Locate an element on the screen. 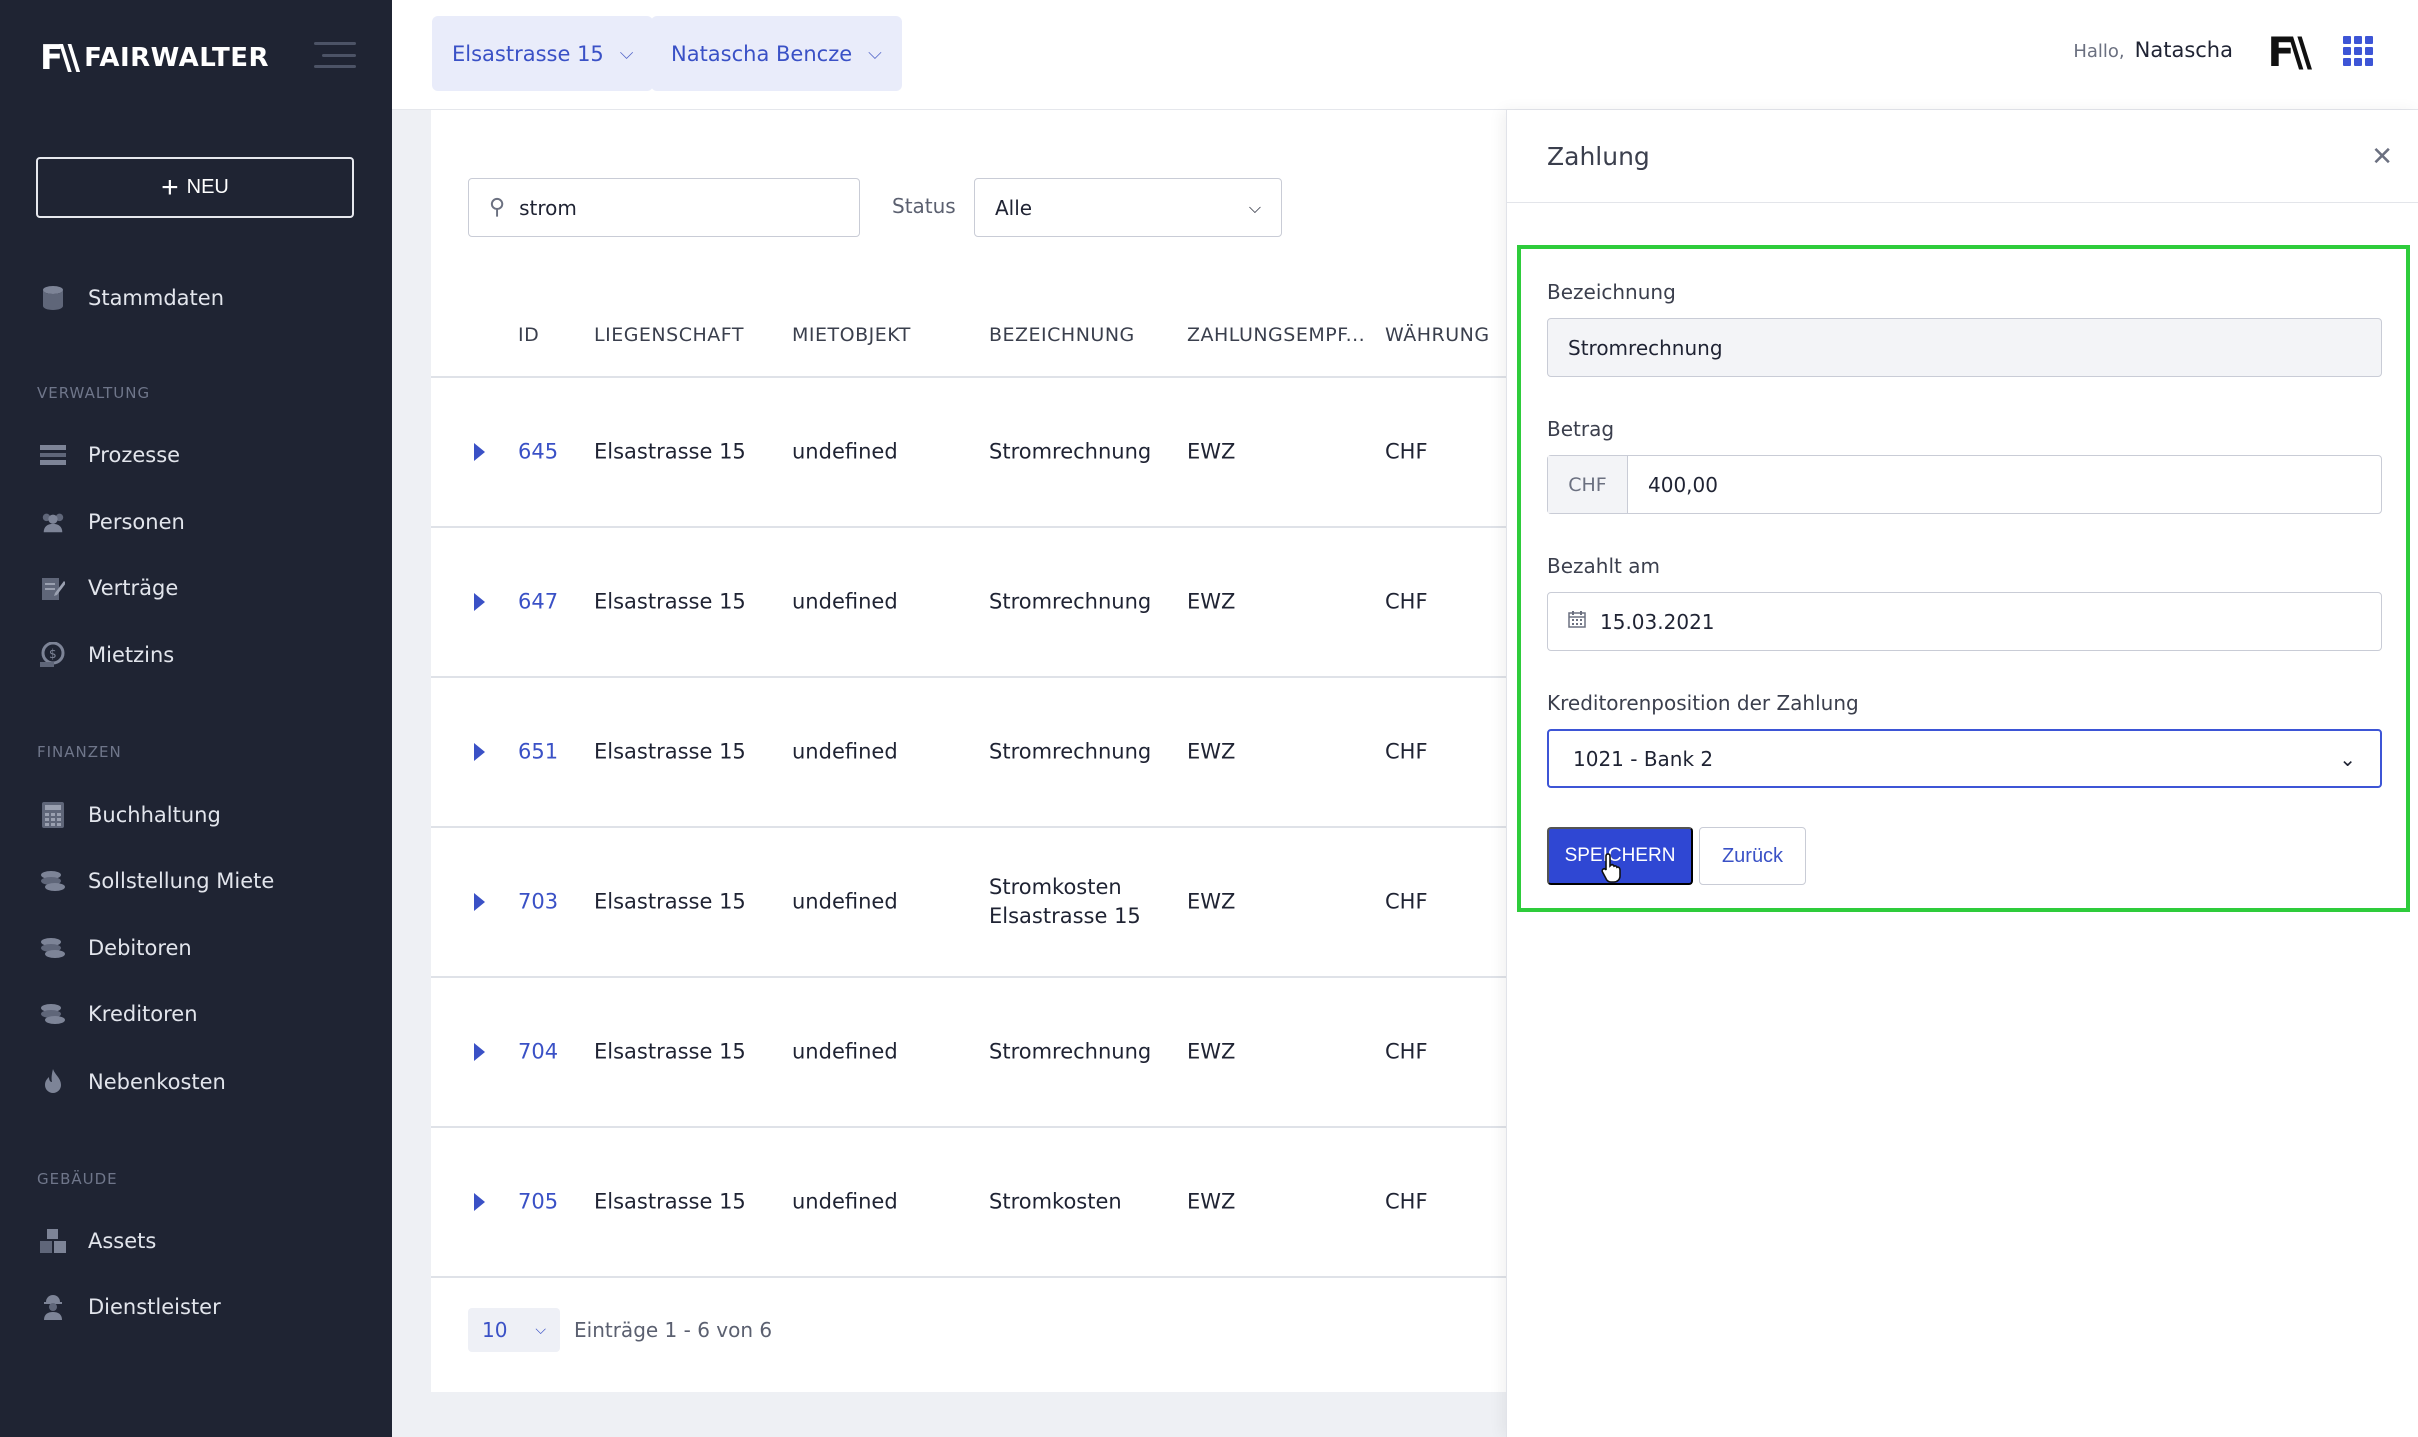 The width and height of the screenshot is (2418, 1437). sidebar-item-debitoren: Debitoren is located at coordinates (116, 948).